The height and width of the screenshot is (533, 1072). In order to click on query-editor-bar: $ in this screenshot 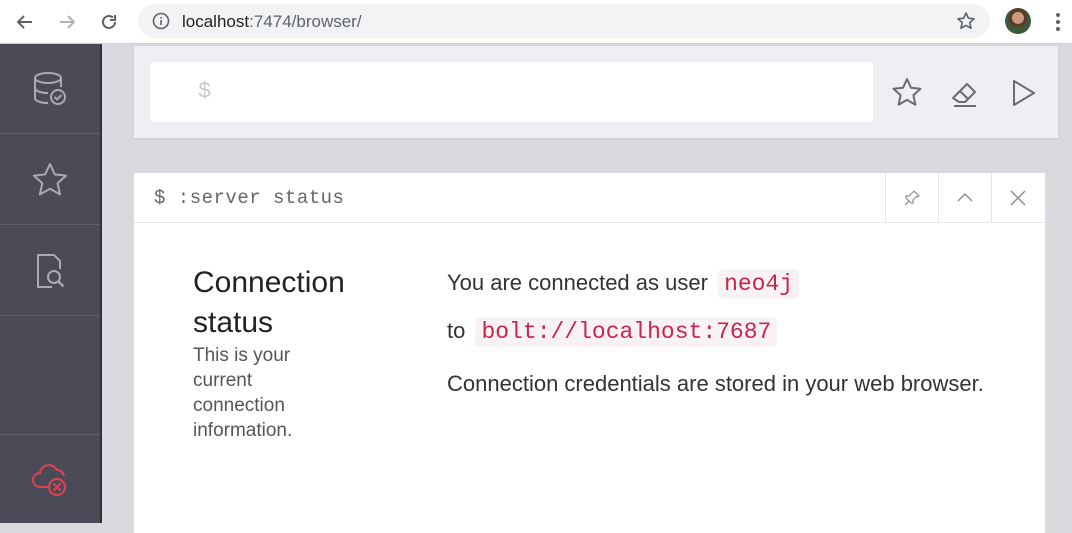, I will do `click(596, 92)`.